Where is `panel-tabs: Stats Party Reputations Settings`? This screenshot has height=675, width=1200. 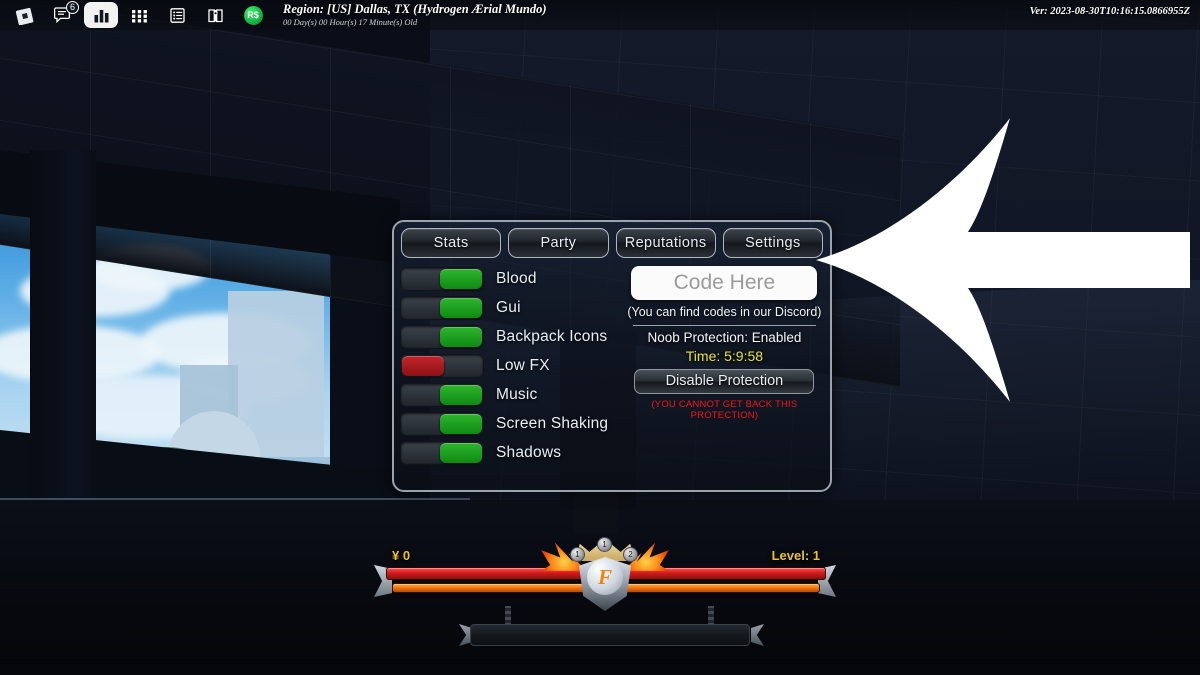
panel-tabs: Stats Party Reputations Settings is located at coordinates (612, 240).